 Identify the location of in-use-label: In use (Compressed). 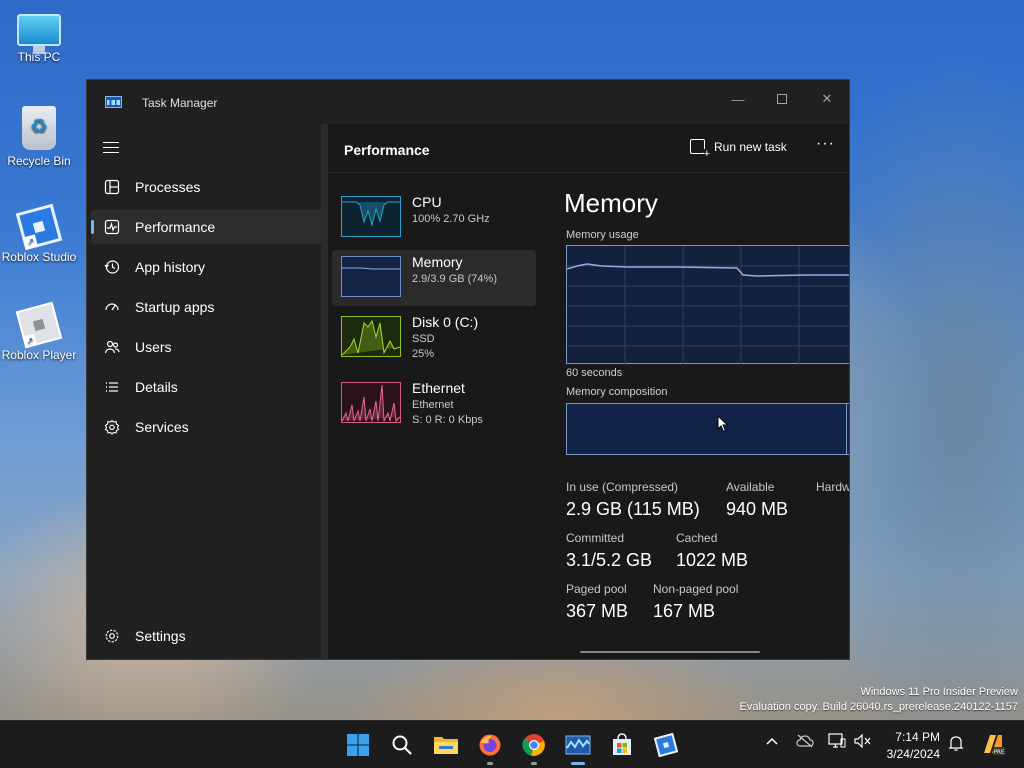
(622, 487).